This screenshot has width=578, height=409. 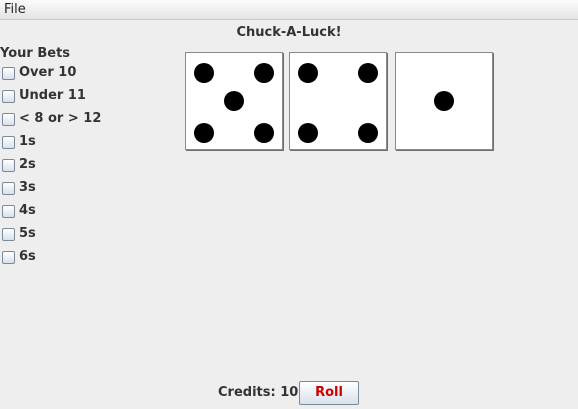 What do you see at coordinates (15, 9) in the screenshot?
I see `file-menu: File` at bounding box center [15, 9].